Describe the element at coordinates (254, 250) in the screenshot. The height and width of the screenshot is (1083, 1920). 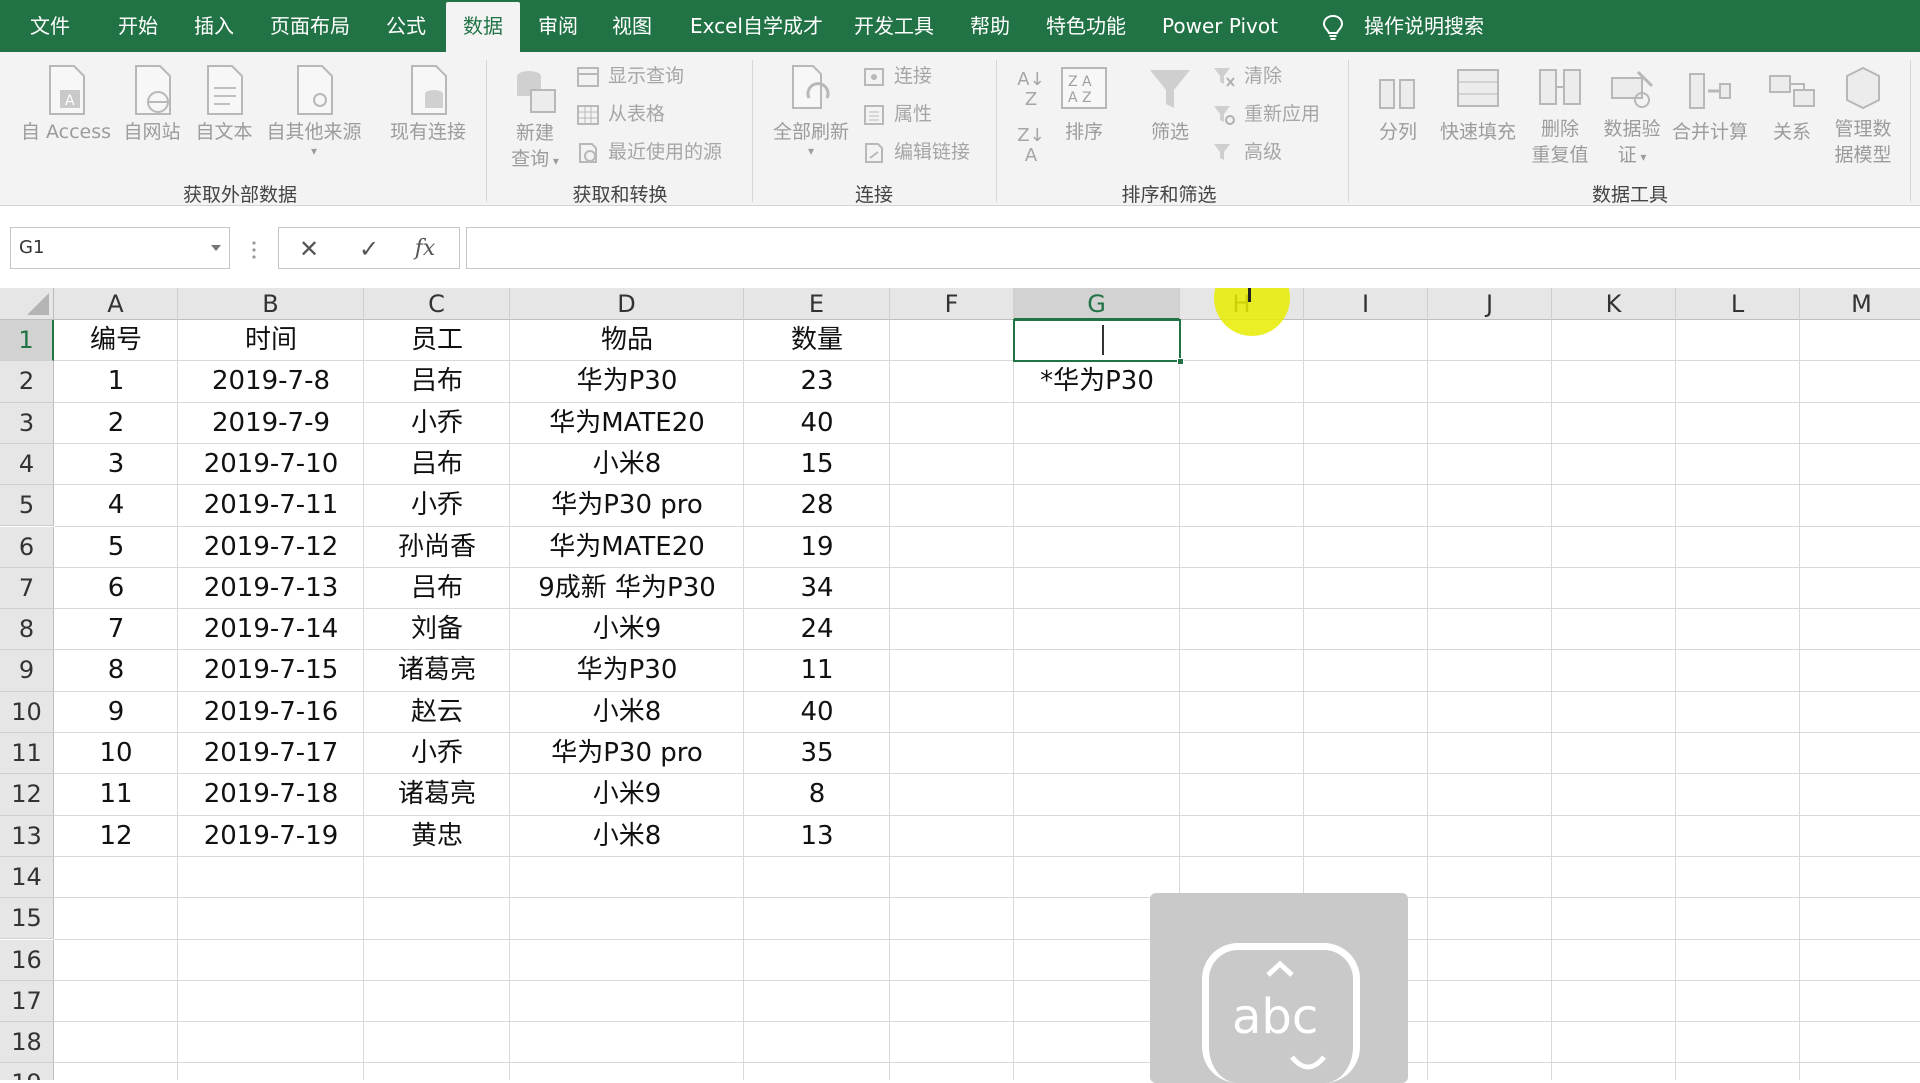
I see `drag-handle-icon` at that location.